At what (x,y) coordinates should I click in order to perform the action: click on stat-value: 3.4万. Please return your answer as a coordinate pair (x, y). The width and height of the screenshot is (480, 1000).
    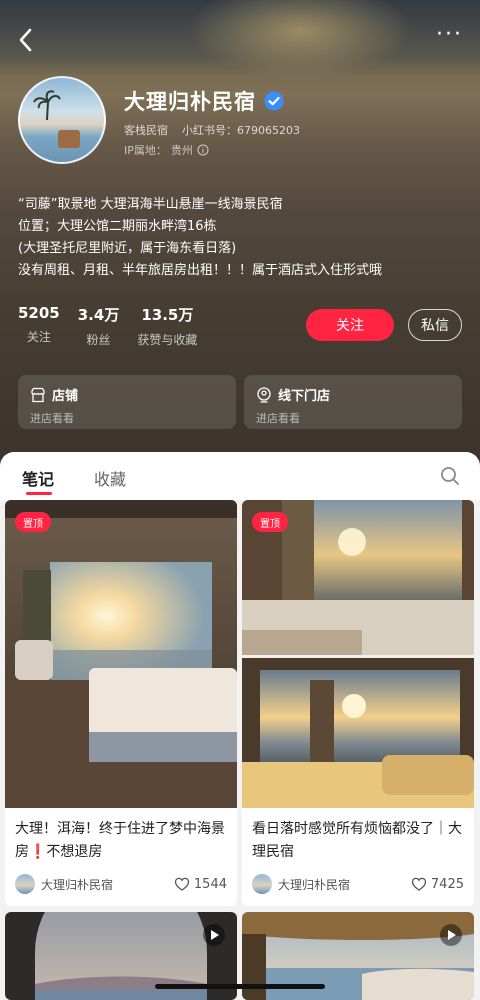
    Looking at the image, I should click on (98, 315).